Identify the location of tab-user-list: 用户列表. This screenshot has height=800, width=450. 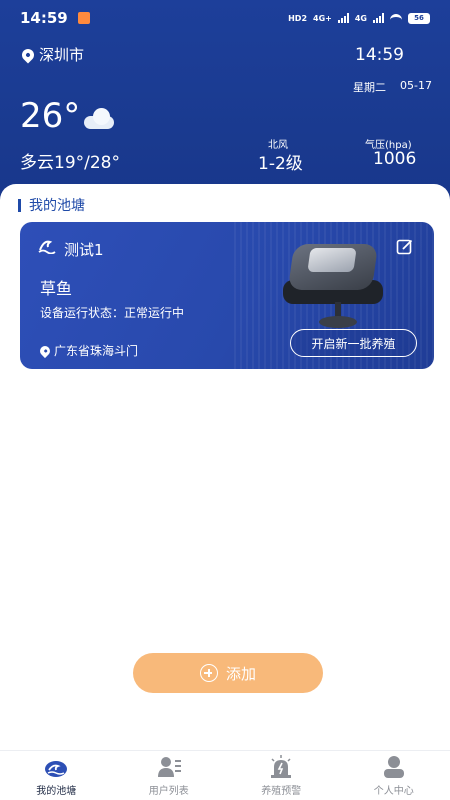
(169, 775).